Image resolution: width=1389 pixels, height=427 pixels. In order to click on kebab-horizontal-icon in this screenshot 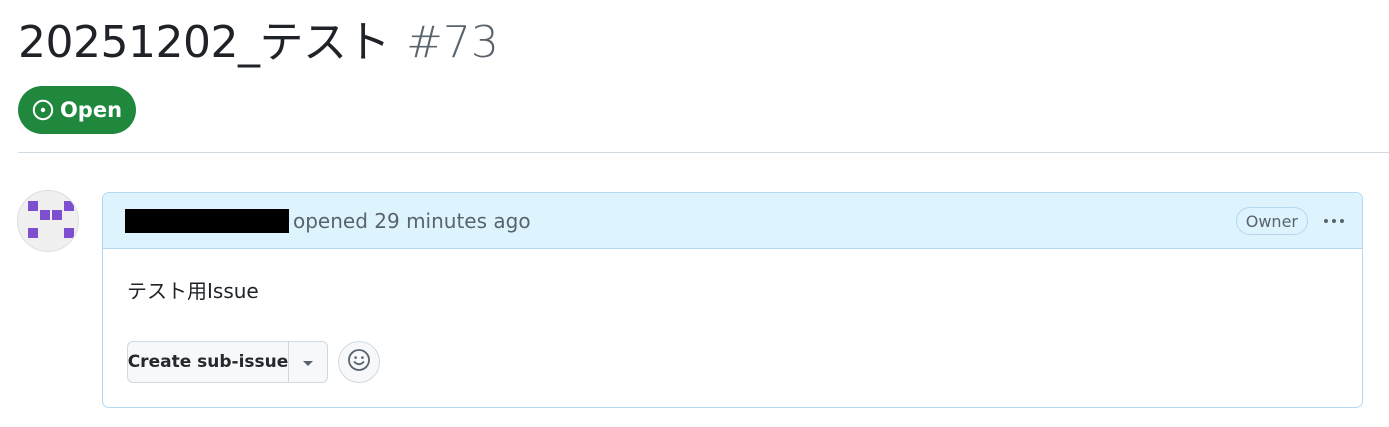, I will do `click(1334, 221)`.